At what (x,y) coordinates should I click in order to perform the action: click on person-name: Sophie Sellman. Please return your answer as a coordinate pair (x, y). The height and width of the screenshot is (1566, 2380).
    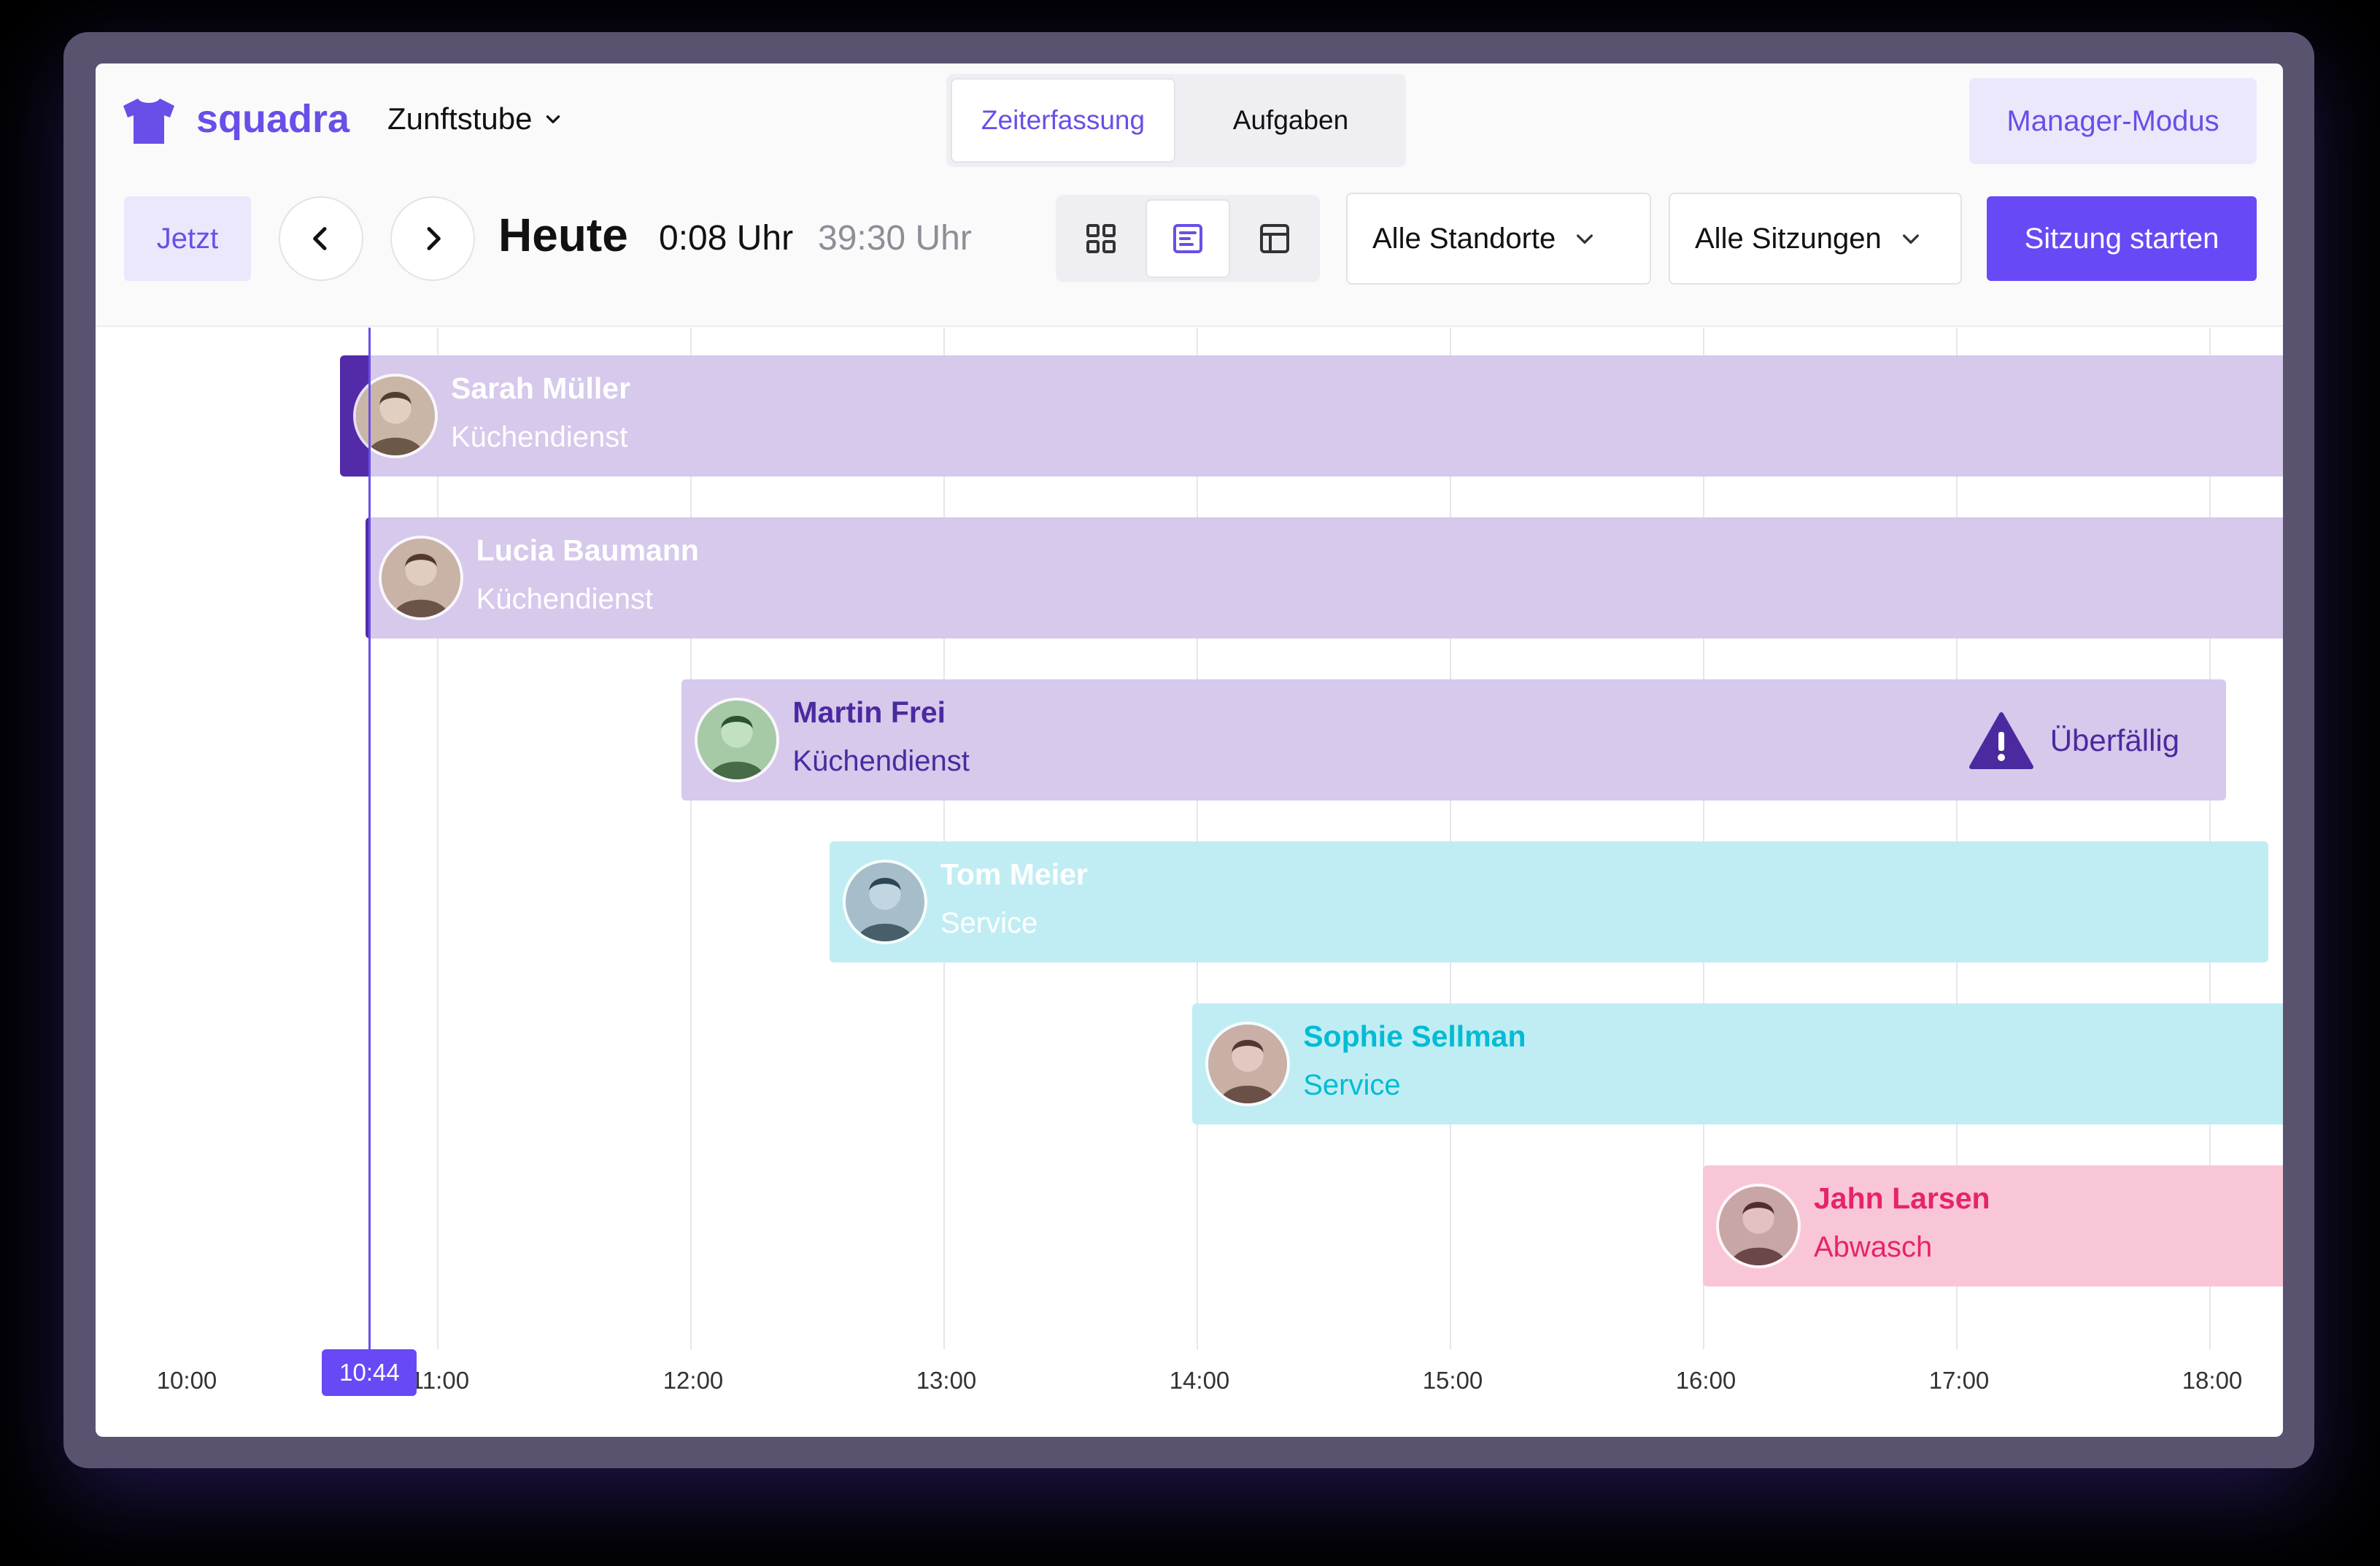
    Looking at the image, I should click on (1414, 1036).